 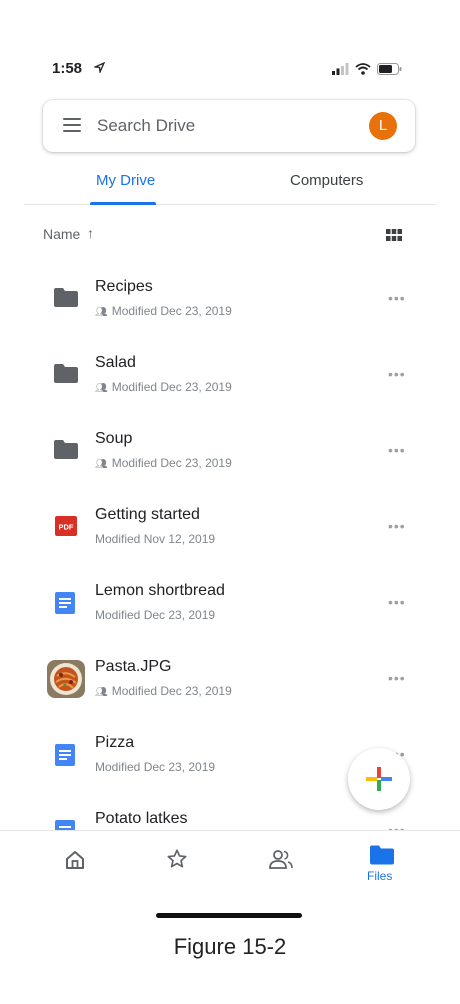 What do you see at coordinates (326, 180) in the screenshot?
I see `tab-computers: Computers` at bounding box center [326, 180].